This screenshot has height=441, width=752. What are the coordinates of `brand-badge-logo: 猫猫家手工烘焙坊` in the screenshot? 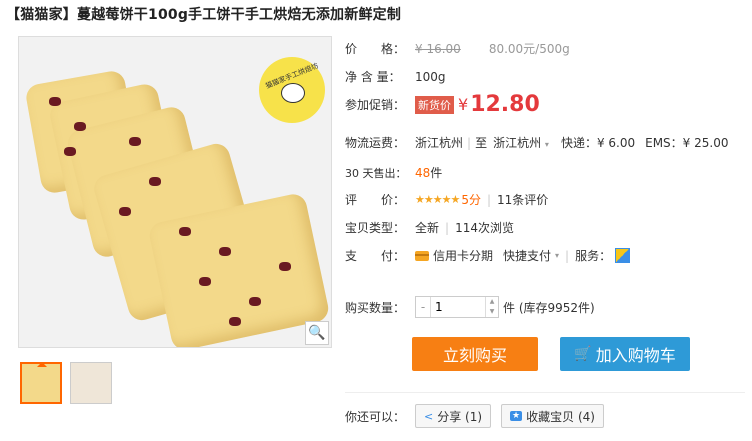 It's located at (292, 90).